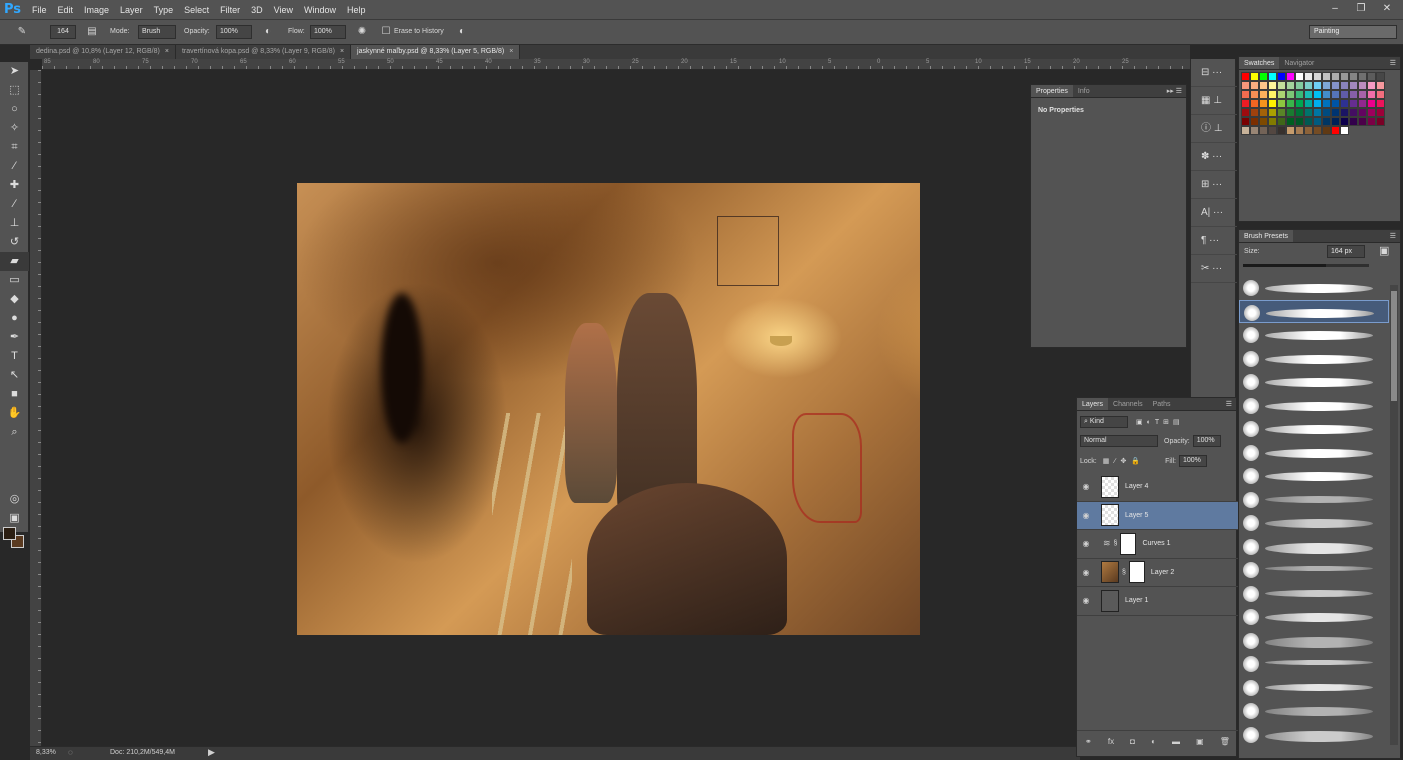 The width and height of the screenshot is (1403, 760). What do you see at coordinates (14, 394) in the screenshot?
I see `rectangle-tool-icon: ■` at bounding box center [14, 394].